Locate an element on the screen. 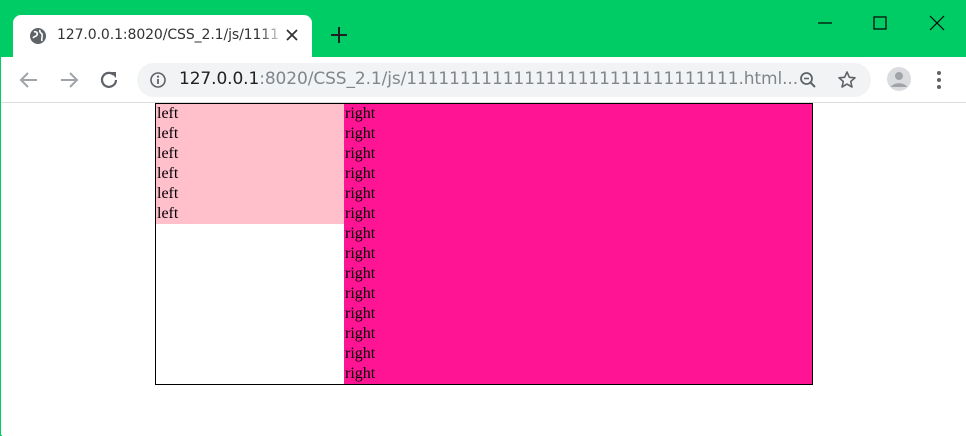  close-tab-icon is located at coordinates (292, 35).